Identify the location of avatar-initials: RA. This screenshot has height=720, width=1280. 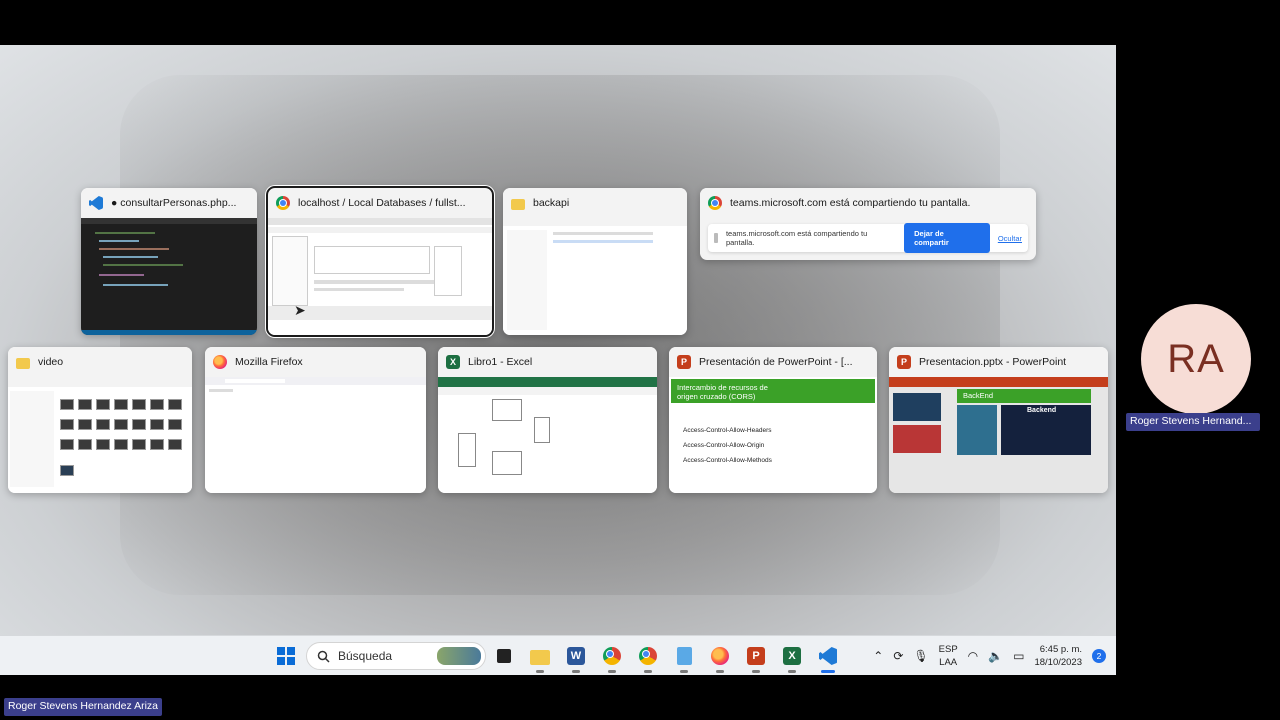
(1196, 358).